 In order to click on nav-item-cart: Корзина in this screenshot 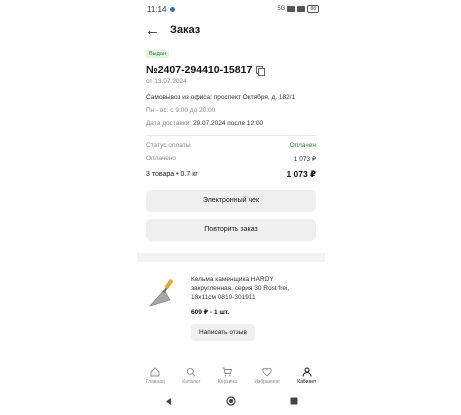, I will do `click(227, 376)`.